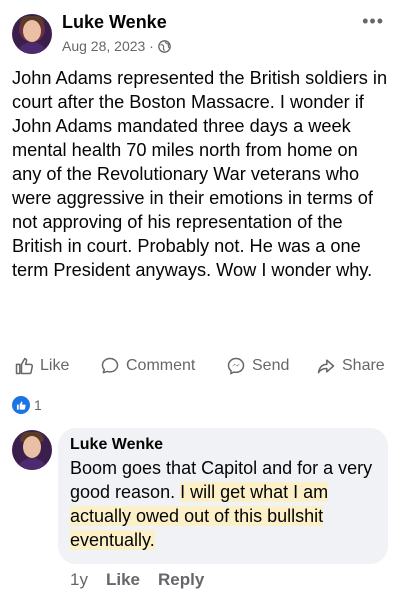  I want to click on thumbs-up-icon, so click(24, 366).